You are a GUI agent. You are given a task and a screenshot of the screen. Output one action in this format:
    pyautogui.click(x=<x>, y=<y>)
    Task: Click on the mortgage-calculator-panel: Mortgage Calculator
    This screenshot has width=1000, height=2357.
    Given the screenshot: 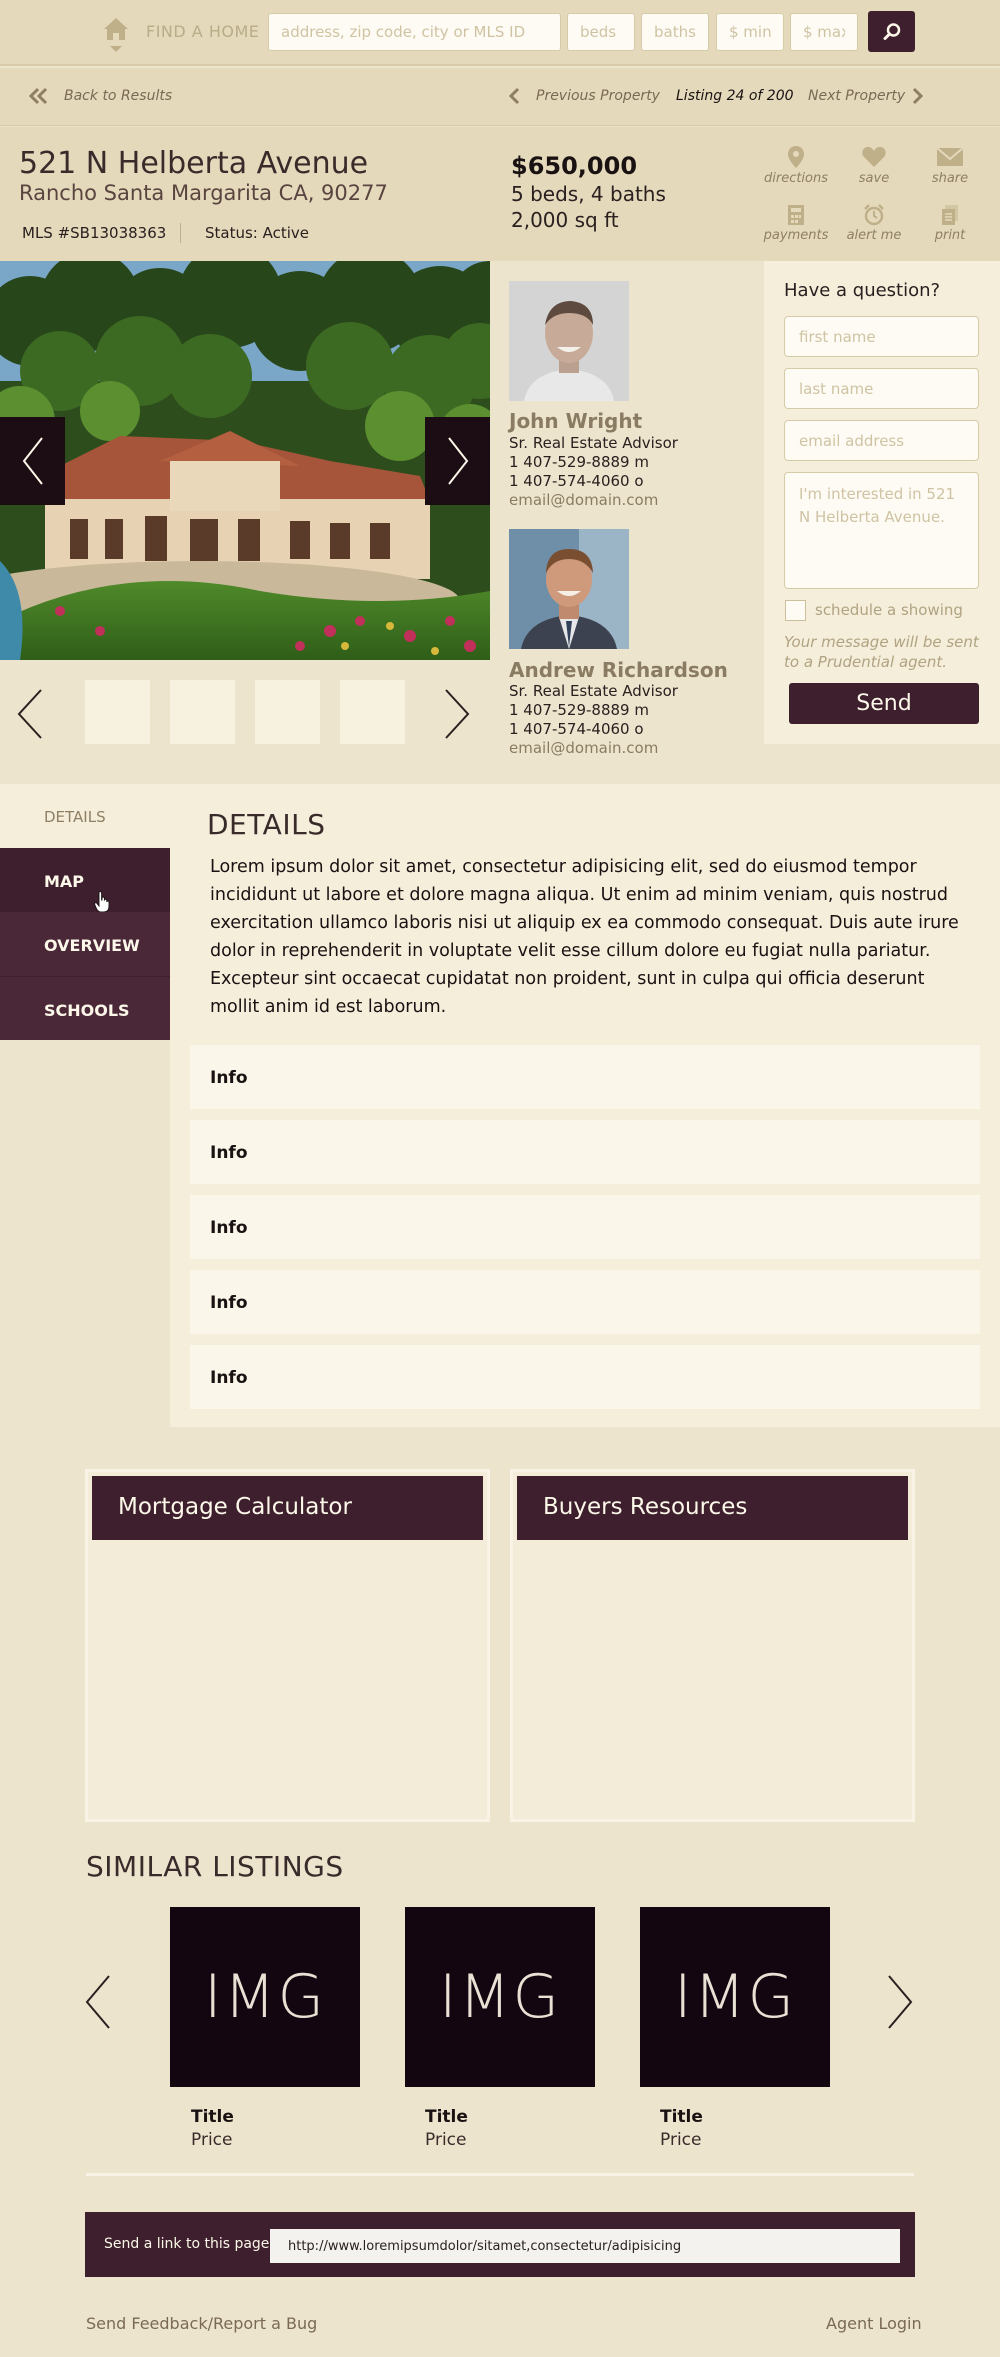 What is the action you would take?
    pyautogui.click(x=287, y=1645)
    